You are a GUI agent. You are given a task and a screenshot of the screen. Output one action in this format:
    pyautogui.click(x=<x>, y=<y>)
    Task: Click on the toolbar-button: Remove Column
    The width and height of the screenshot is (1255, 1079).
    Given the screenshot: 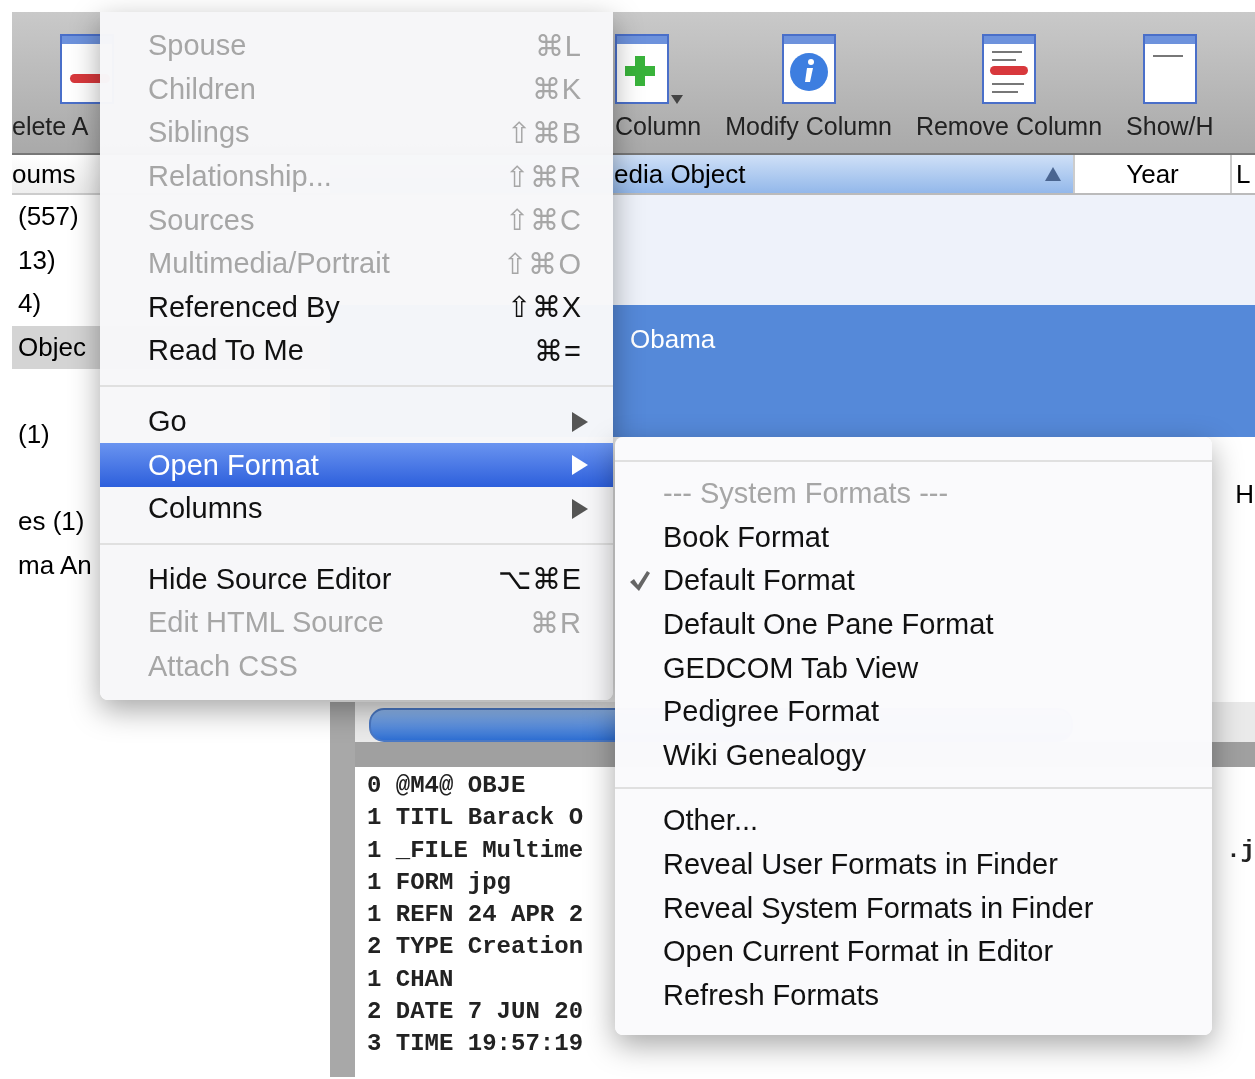 What is the action you would take?
    pyautogui.click(x=1009, y=93)
    